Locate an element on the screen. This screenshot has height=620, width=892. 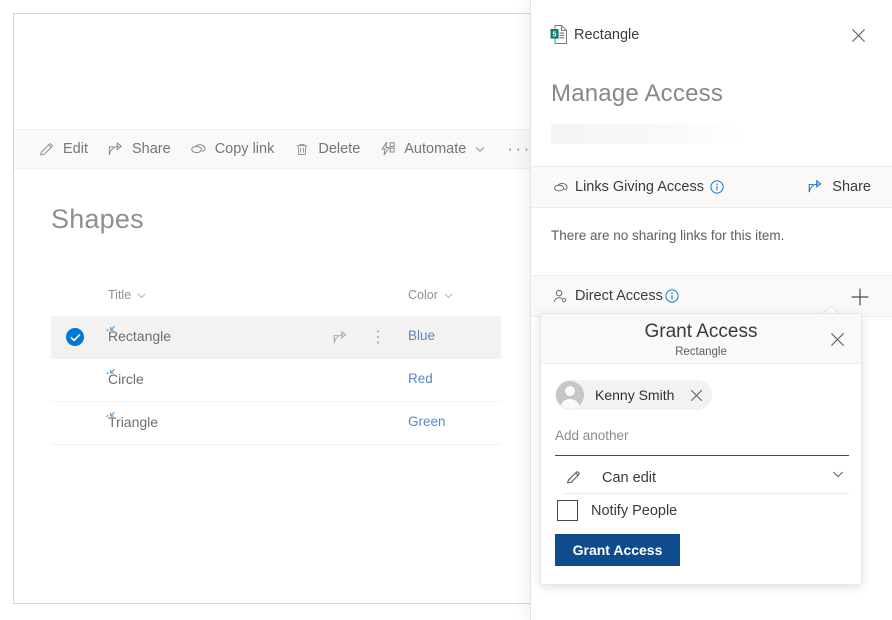
column-header-title: Title is located at coordinates (127, 295).